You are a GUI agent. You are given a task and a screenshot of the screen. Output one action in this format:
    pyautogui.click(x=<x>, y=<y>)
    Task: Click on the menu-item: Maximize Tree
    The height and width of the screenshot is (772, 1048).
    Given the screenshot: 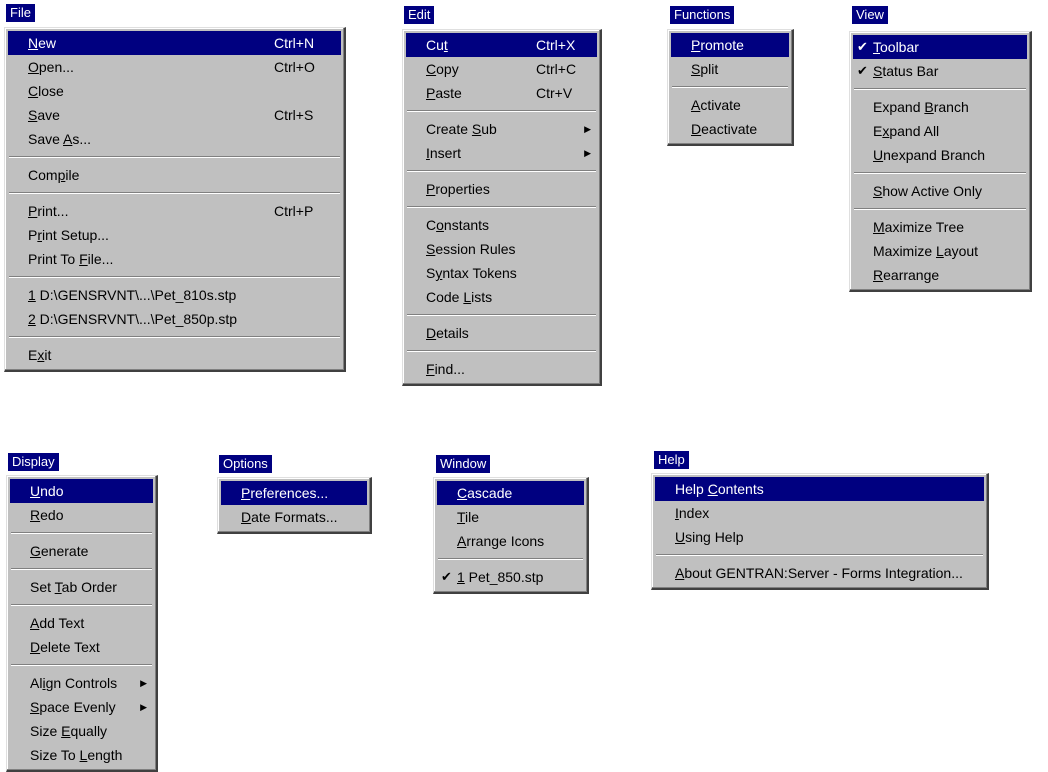 What is the action you would take?
    pyautogui.click(x=940, y=227)
    